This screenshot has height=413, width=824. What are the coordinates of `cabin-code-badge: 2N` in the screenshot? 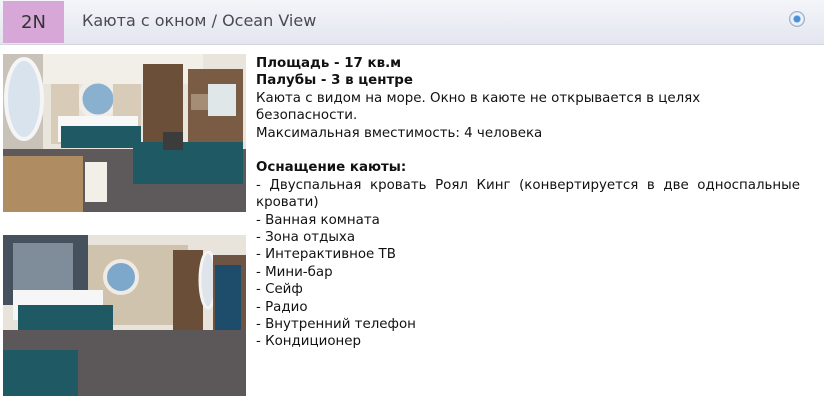 It's located at (33, 22).